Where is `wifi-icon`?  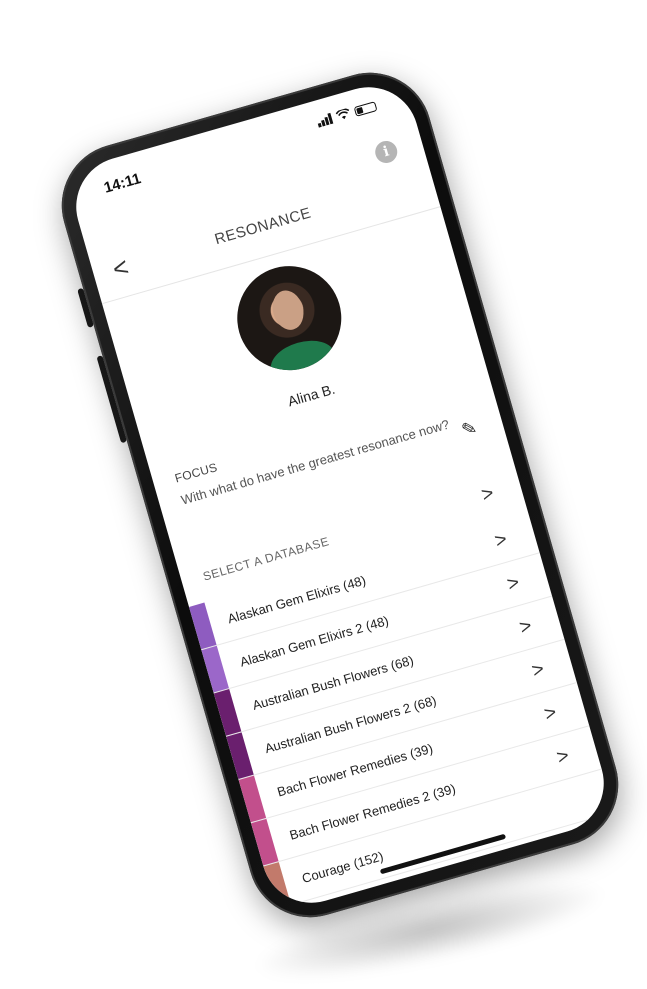
wifi-icon is located at coordinates (342, 114).